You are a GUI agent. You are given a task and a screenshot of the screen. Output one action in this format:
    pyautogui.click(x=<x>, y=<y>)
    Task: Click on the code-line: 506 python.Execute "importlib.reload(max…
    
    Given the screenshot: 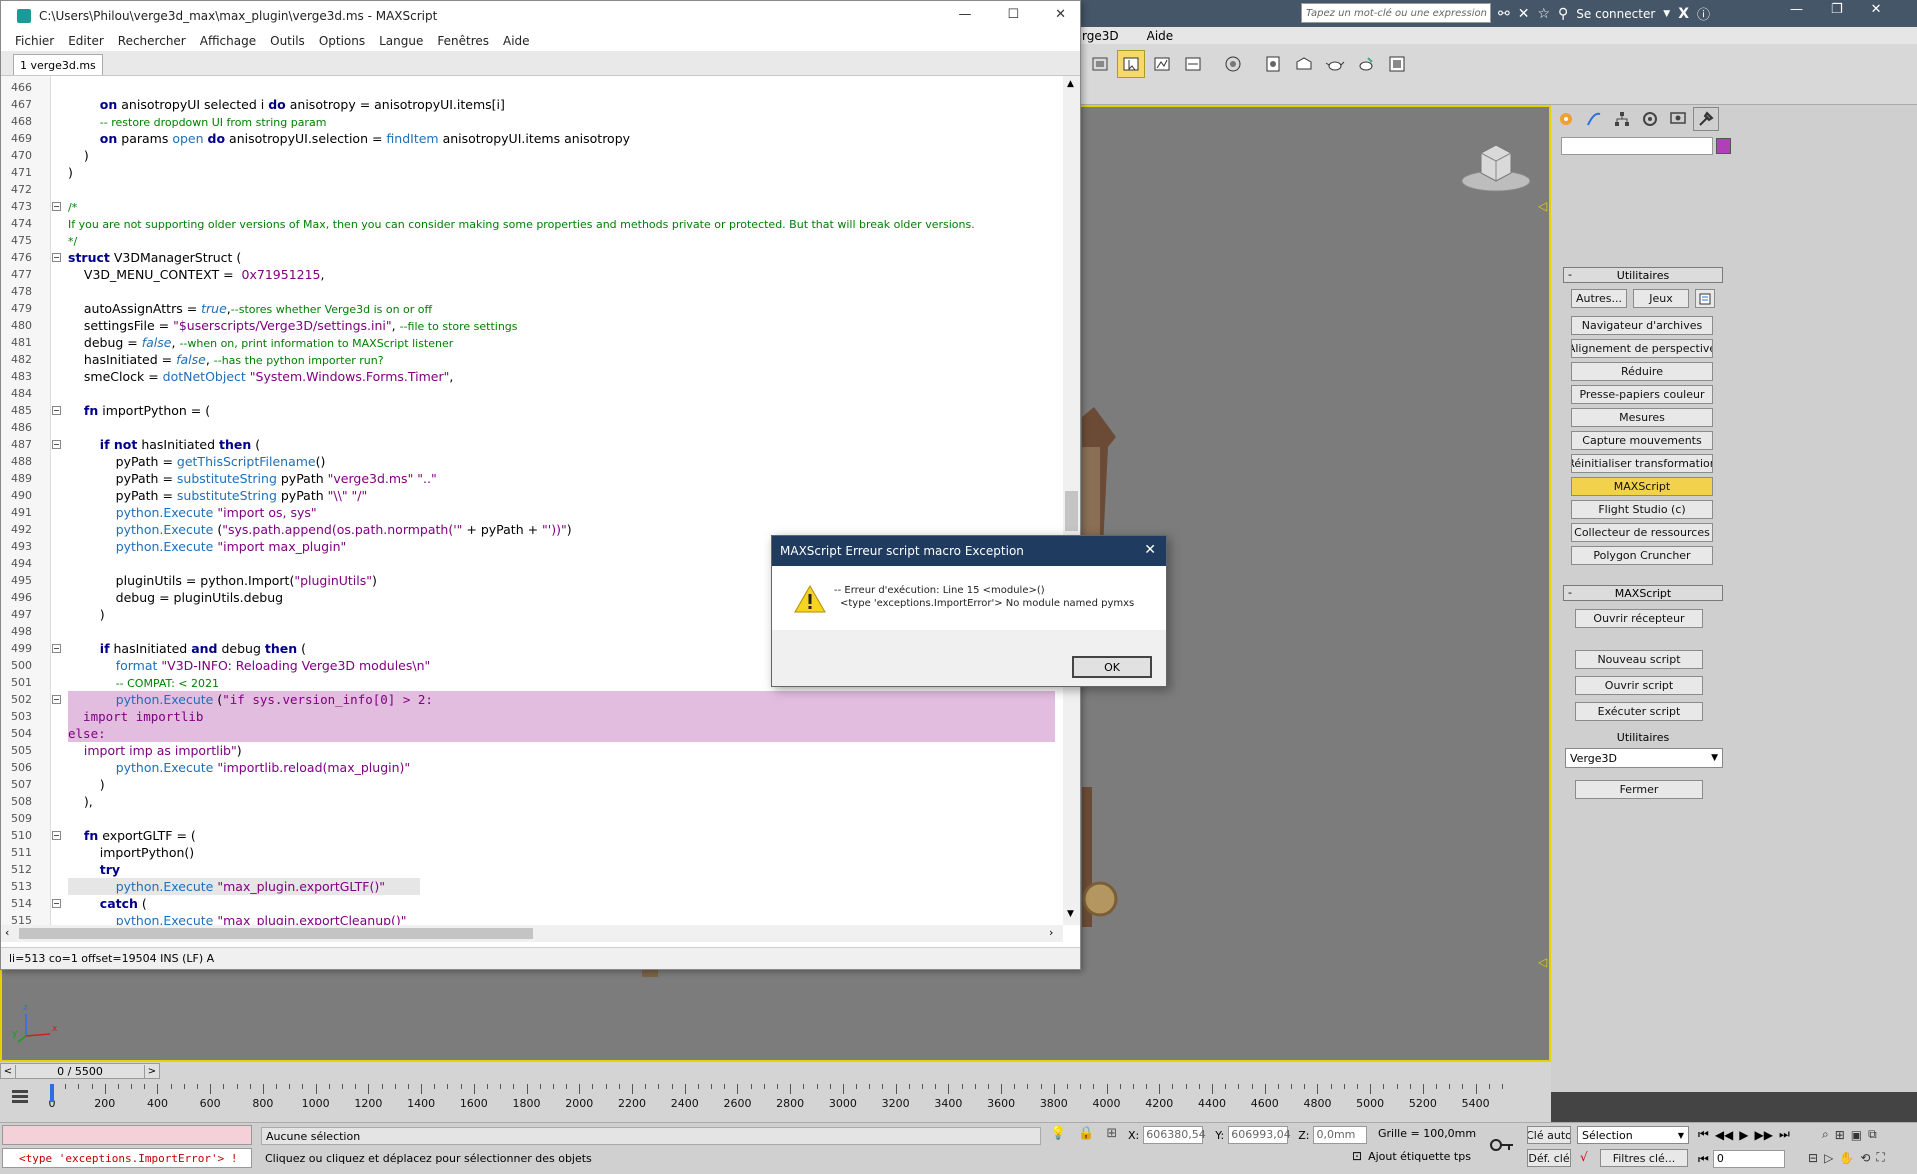 What is the action you would take?
    pyautogui.click(x=532, y=767)
    